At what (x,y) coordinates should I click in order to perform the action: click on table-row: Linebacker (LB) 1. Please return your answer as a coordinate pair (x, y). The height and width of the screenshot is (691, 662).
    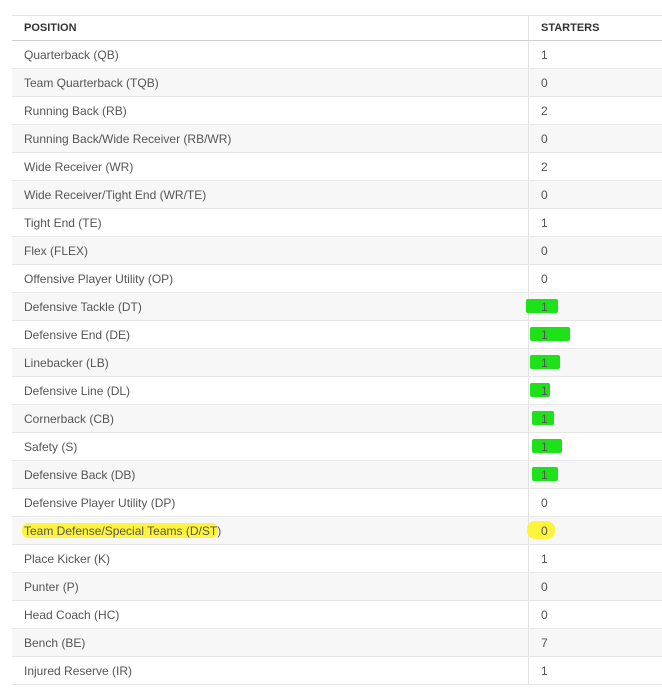
    Looking at the image, I should click on (337, 363).